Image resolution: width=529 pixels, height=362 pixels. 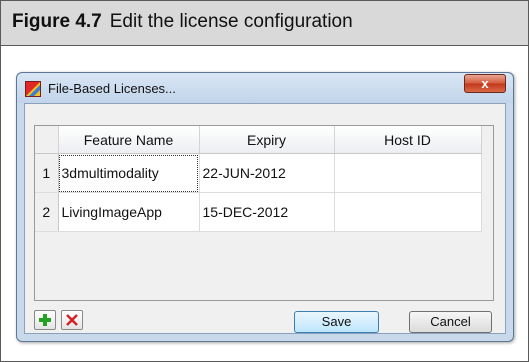 What do you see at coordinates (47, 173) in the screenshot?
I see `row-number: 1` at bounding box center [47, 173].